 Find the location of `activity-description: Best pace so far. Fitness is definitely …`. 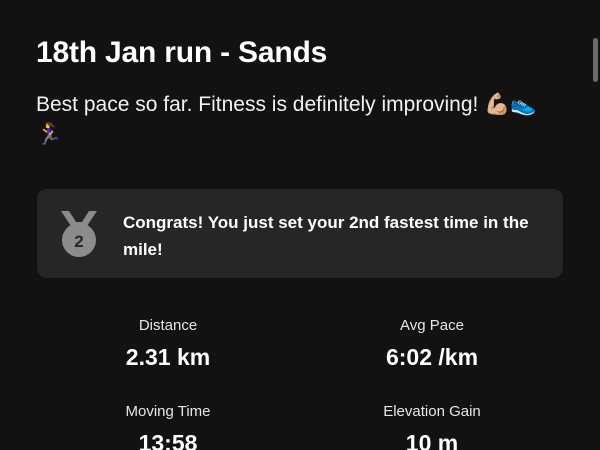

activity-description: Best pace so far. Fitness is definitely … is located at coordinates (286, 119).